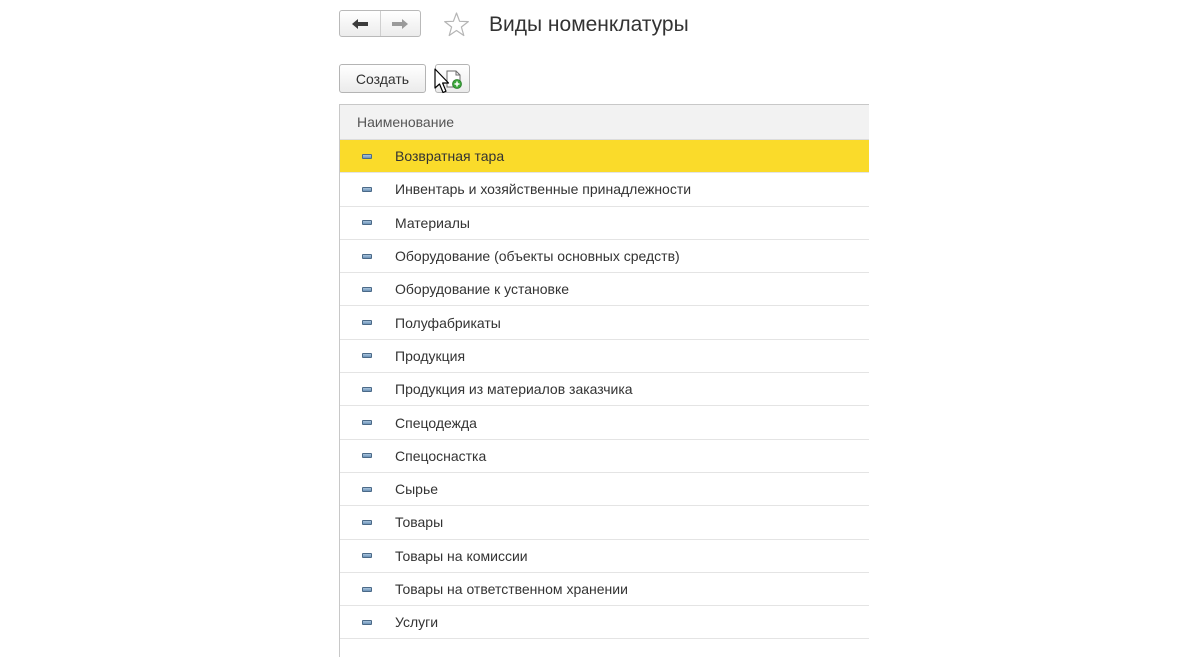 This screenshot has height=657, width=1200. Describe the element at coordinates (436, 422) in the screenshot. I see `row-label: Спецодежда` at that location.